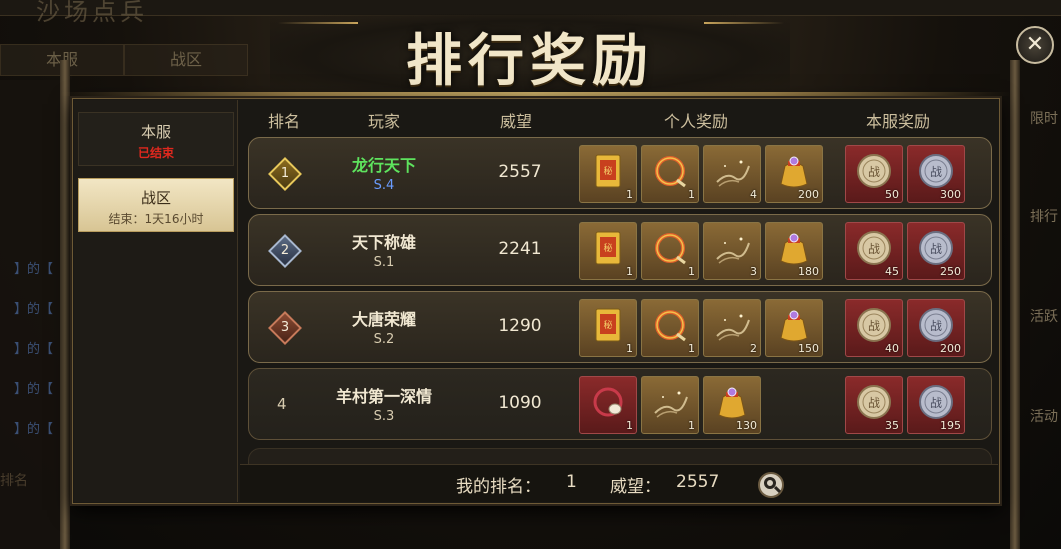 The width and height of the screenshot is (1061, 549). I want to click on reward-item: 战 50, so click(874, 174).